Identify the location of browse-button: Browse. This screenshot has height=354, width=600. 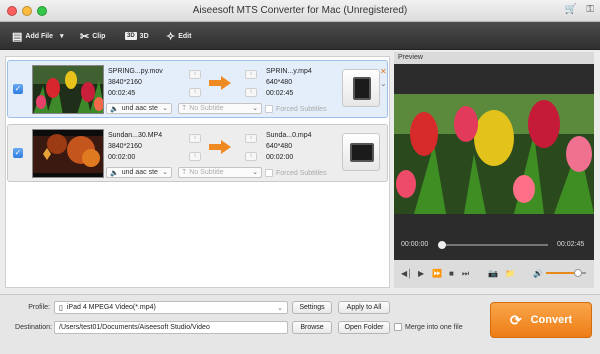
(312, 327).